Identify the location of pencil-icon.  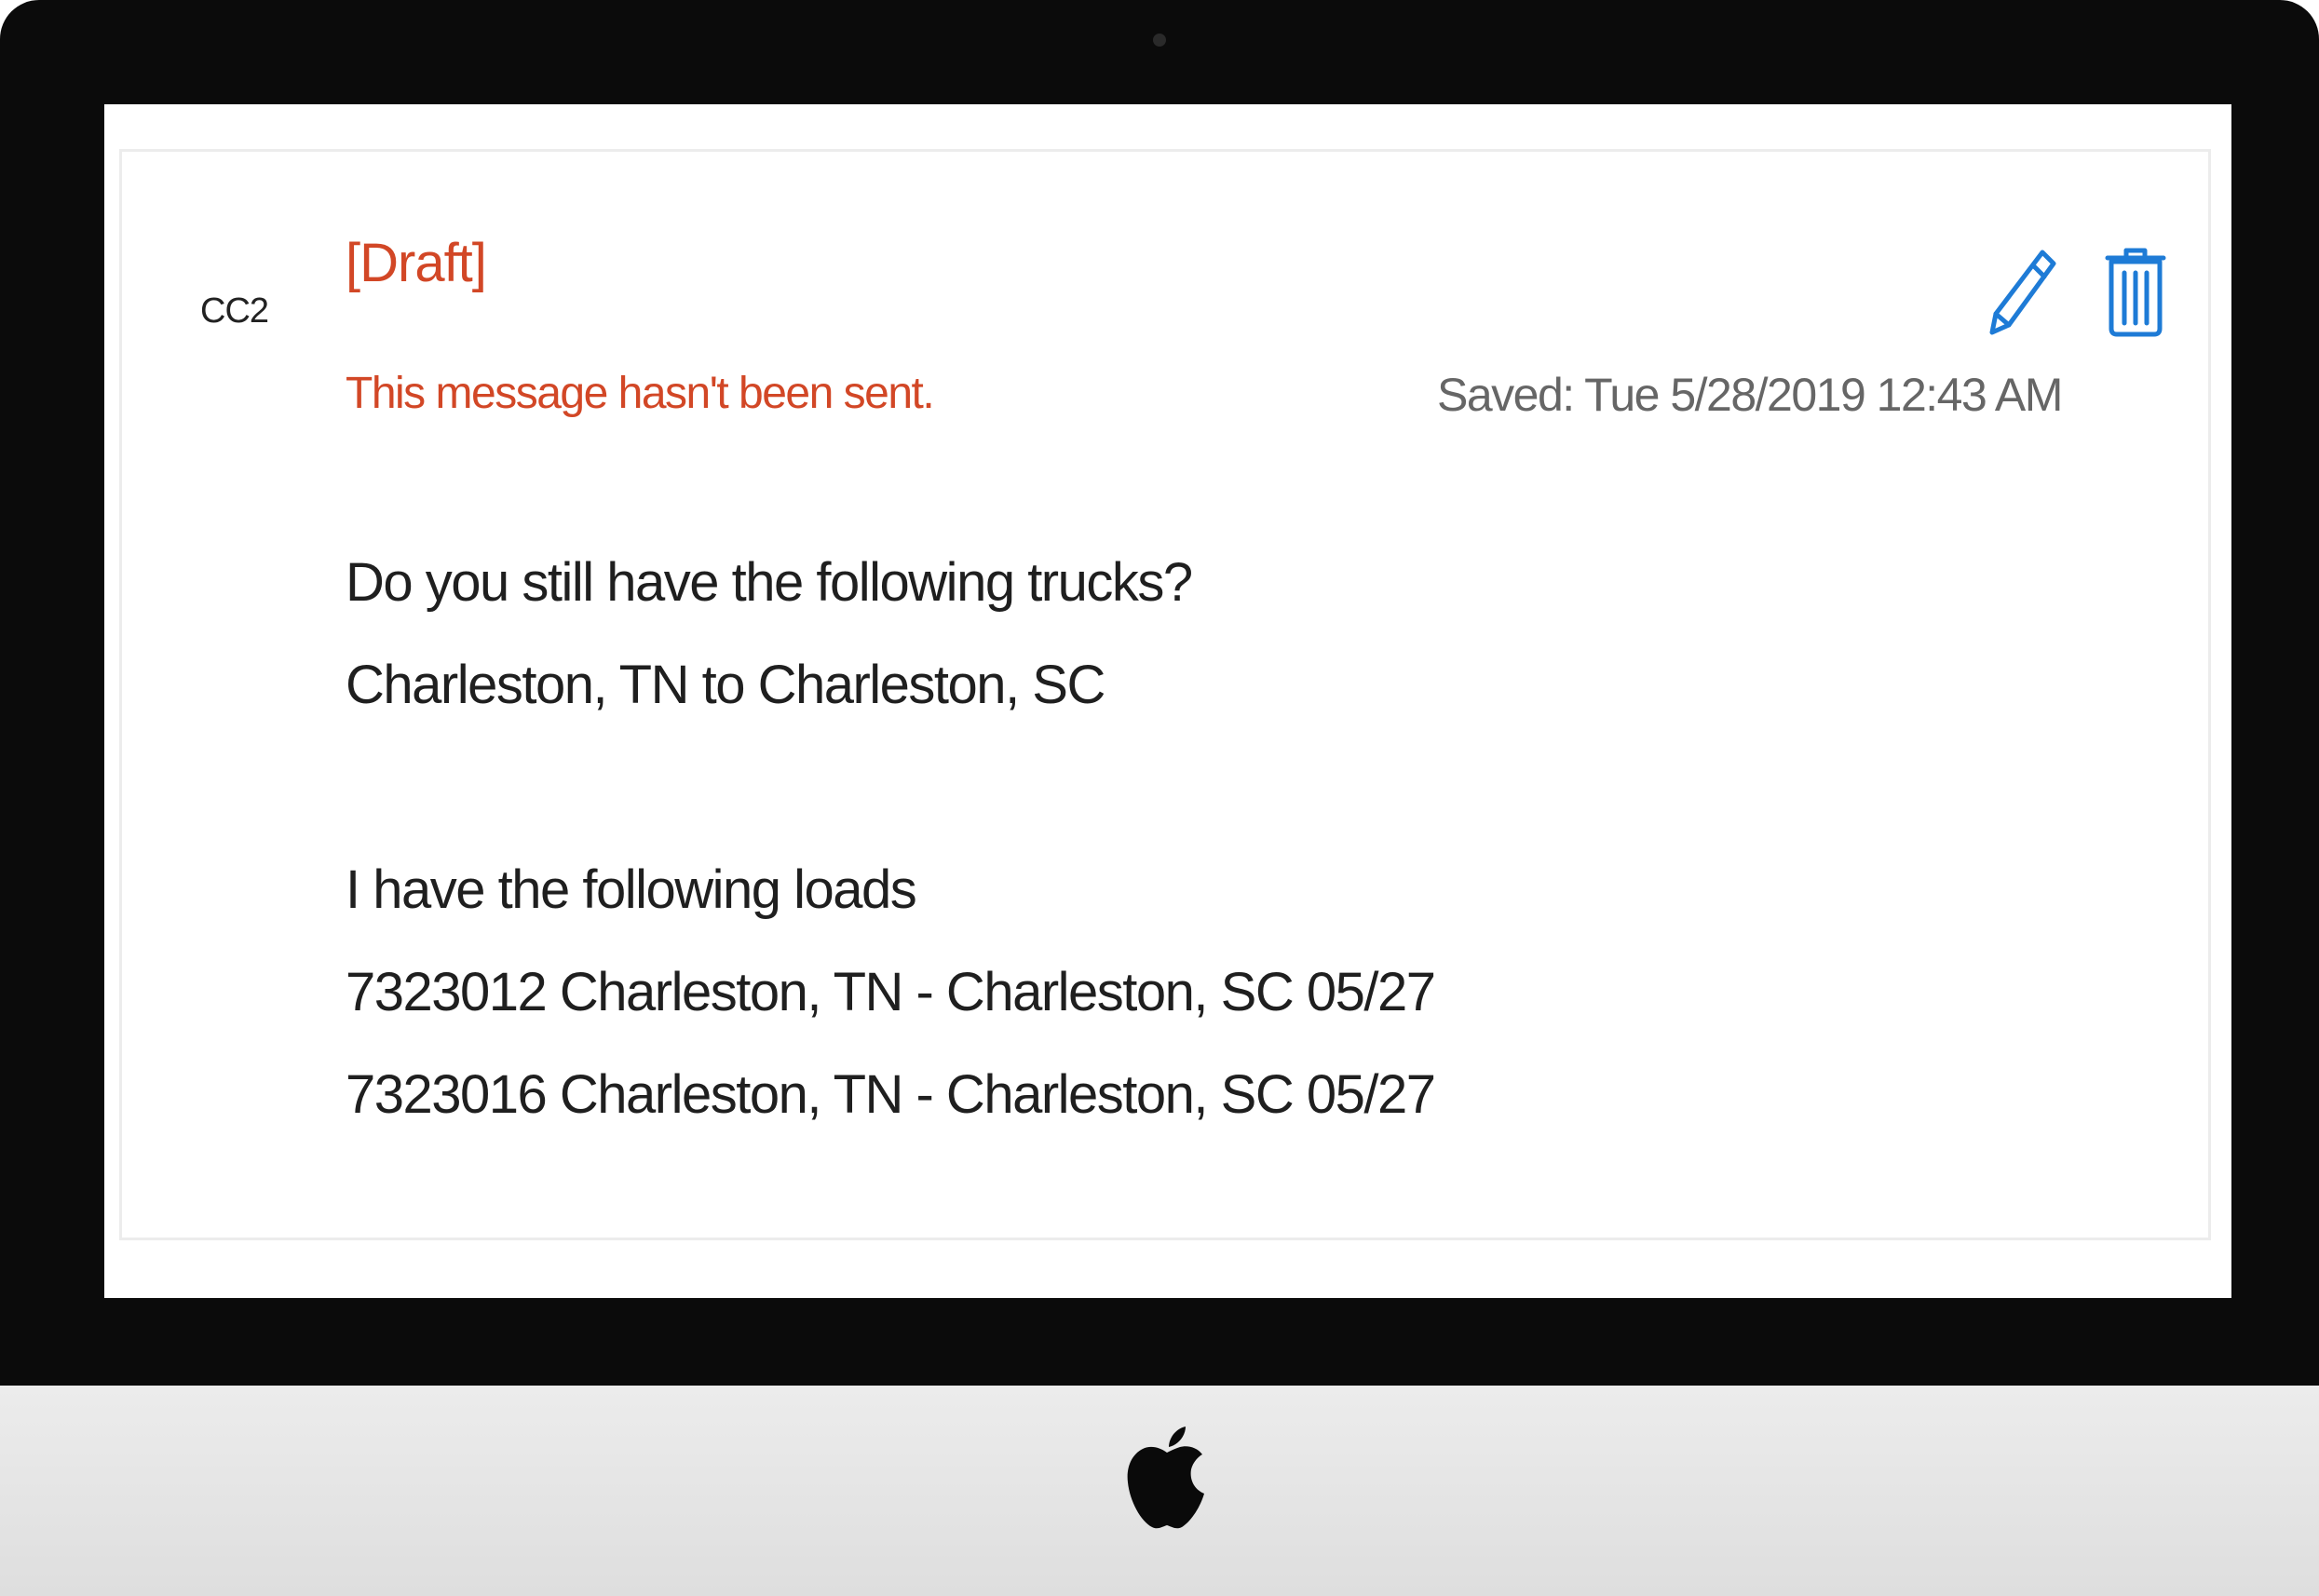
(2022, 292).